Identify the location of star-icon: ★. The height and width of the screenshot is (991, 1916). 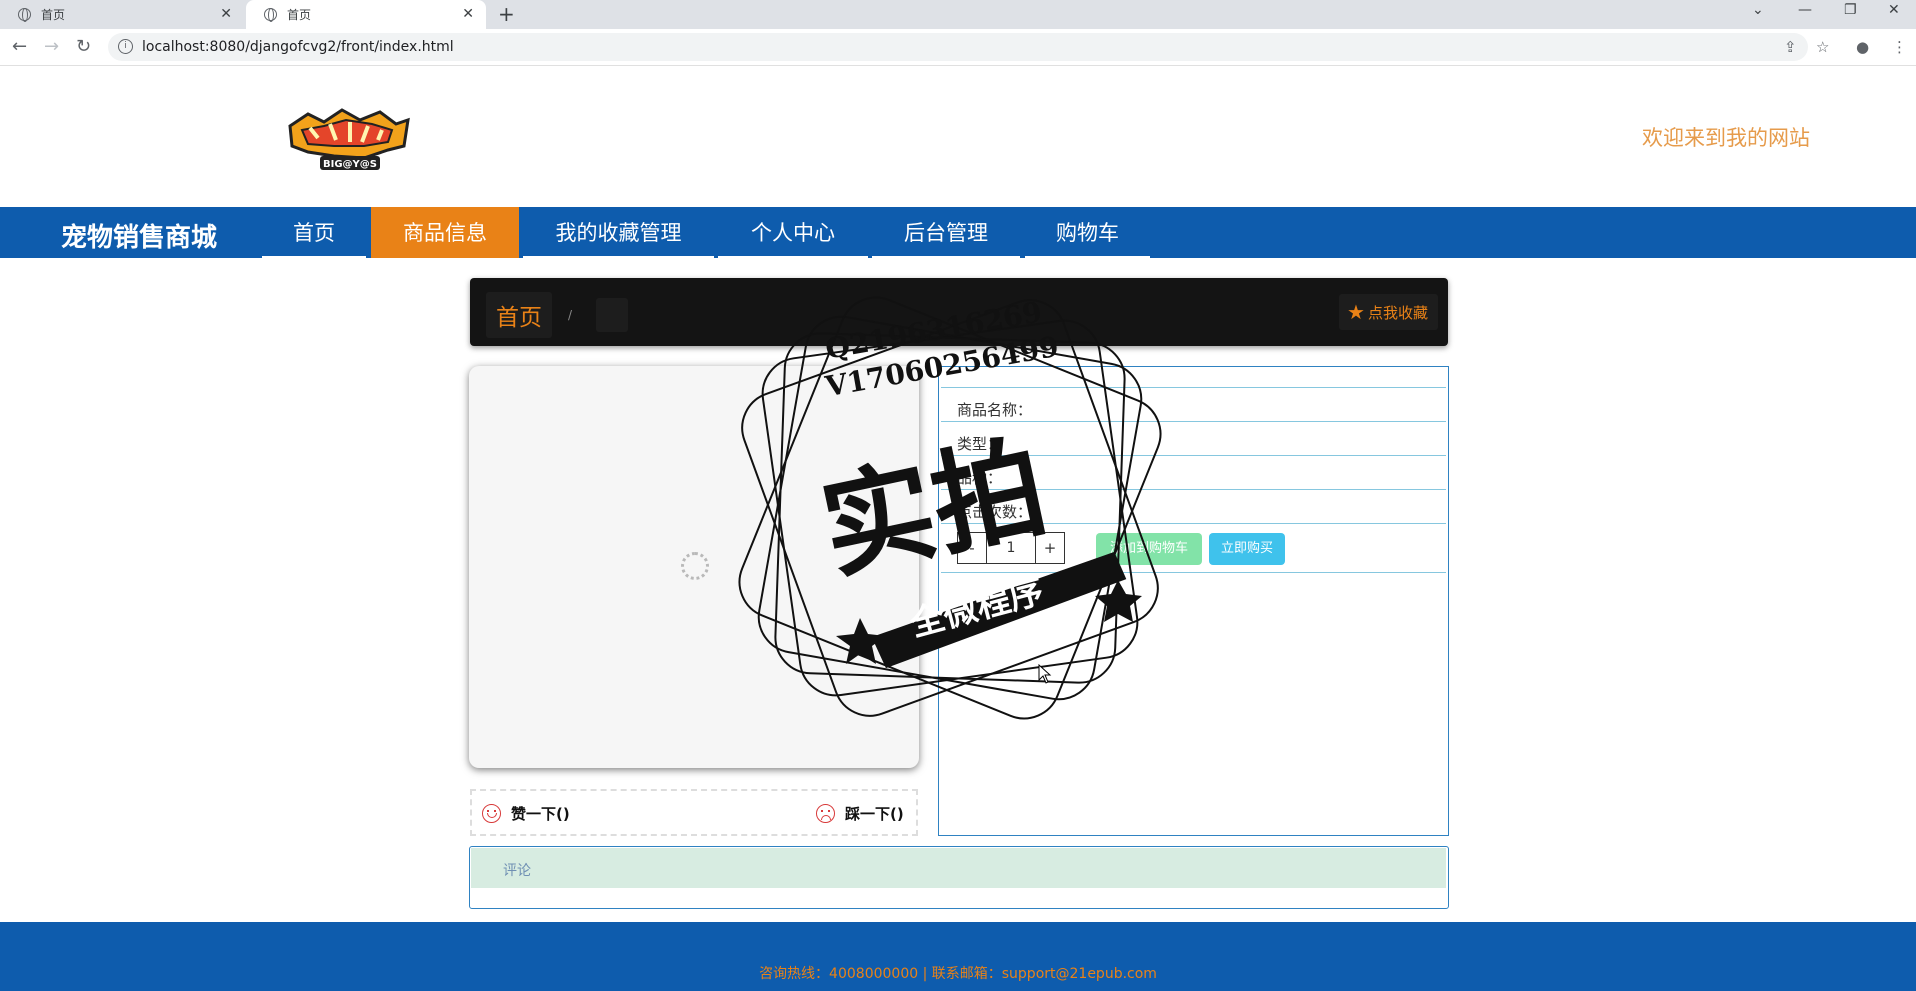
(1356, 312).